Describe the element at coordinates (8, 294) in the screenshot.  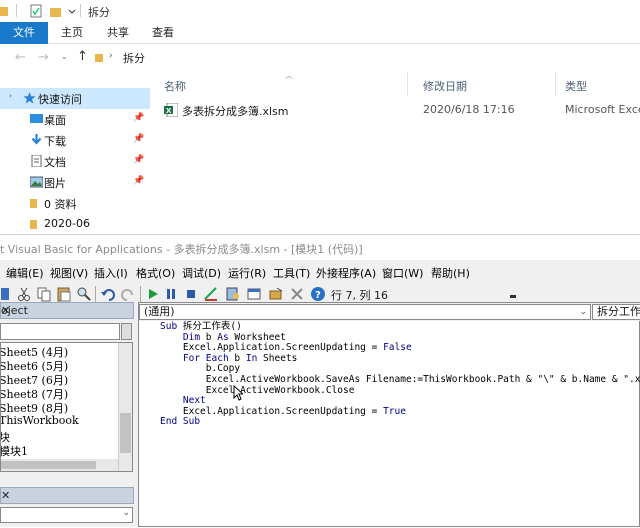
I see `save-icon` at that location.